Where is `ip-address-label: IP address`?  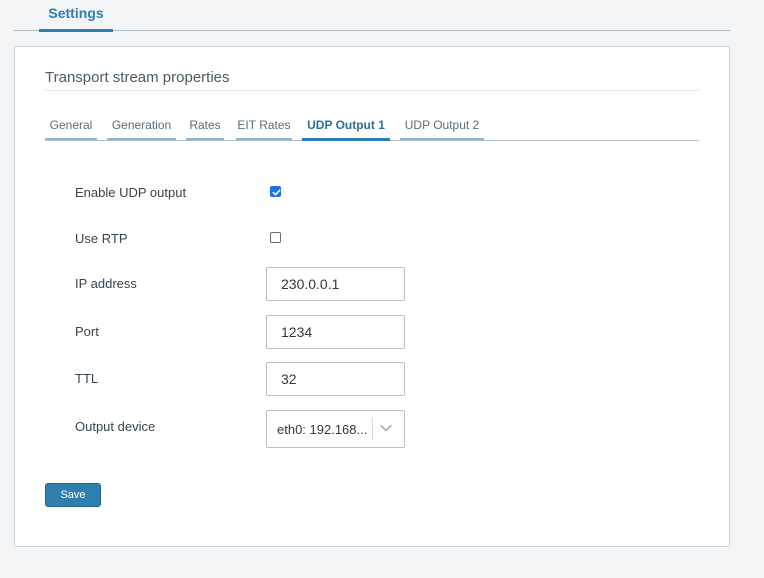
ip-address-label: IP address is located at coordinates (106, 283).